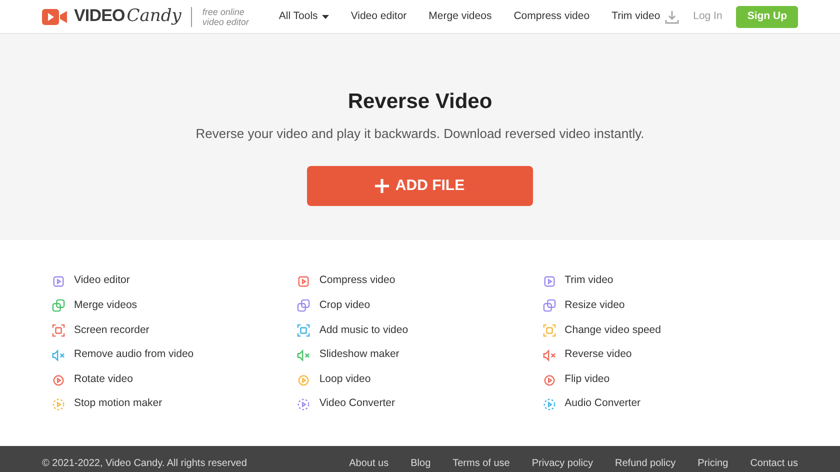  Describe the element at coordinates (154, 16) in the screenshot. I see `logo-script-text: Candy` at that location.